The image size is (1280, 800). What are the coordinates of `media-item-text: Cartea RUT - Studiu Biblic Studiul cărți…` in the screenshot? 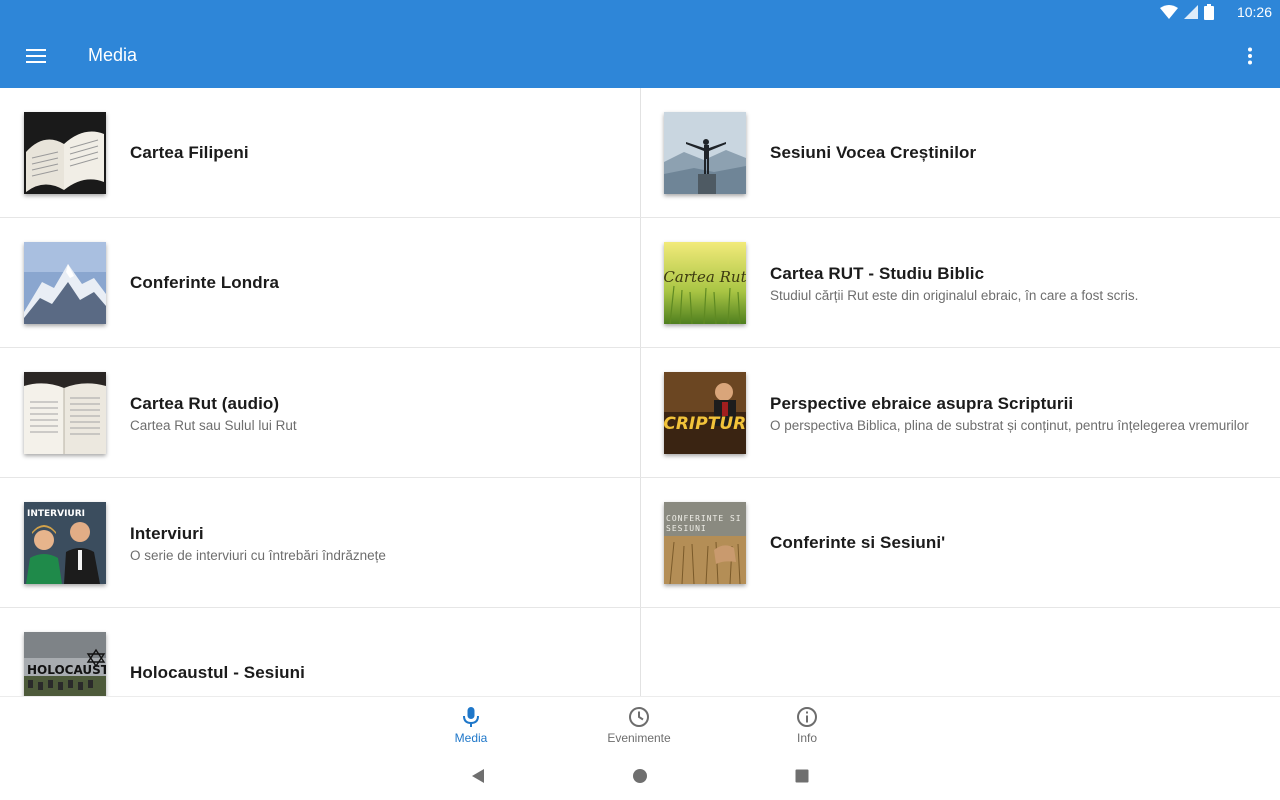 It's located at (1015, 283).